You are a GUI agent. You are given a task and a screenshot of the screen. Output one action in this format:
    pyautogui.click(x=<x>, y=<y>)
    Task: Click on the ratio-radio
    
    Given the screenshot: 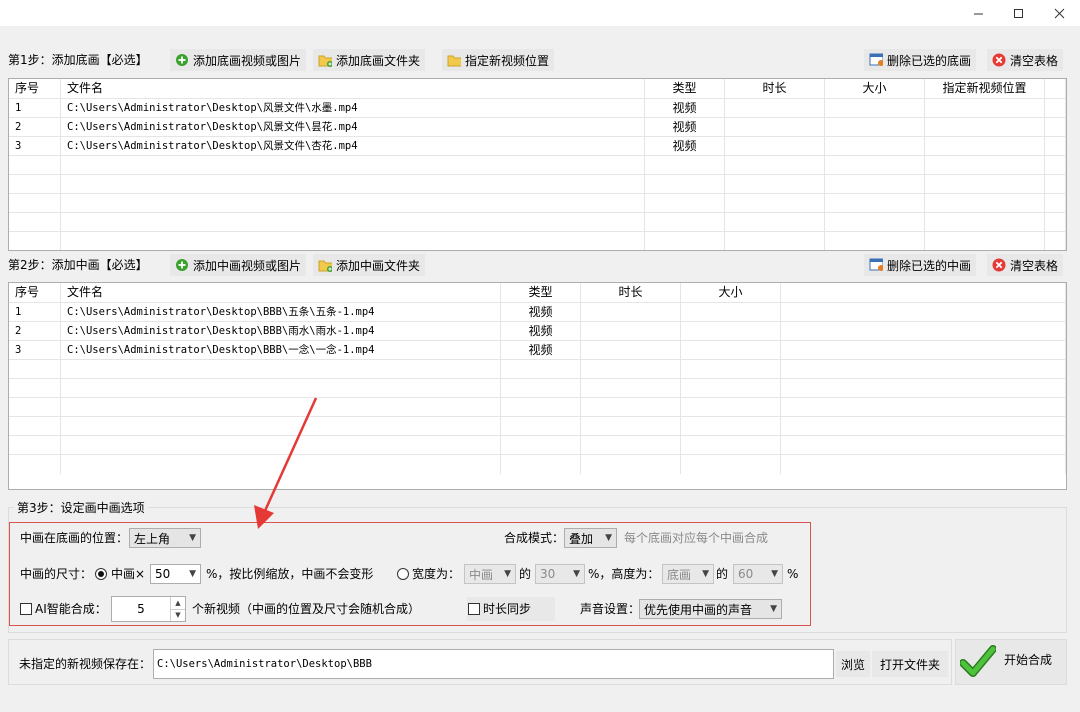 What is the action you would take?
    pyautogui.click(x=101, y=574)
    